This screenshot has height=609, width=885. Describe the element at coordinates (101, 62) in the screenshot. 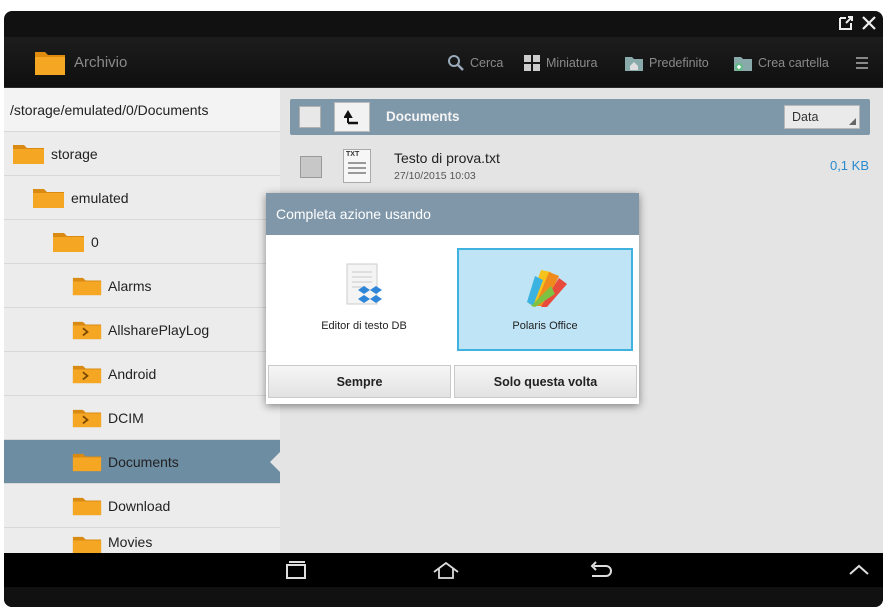

I see `app-title: Archivio` at that location.